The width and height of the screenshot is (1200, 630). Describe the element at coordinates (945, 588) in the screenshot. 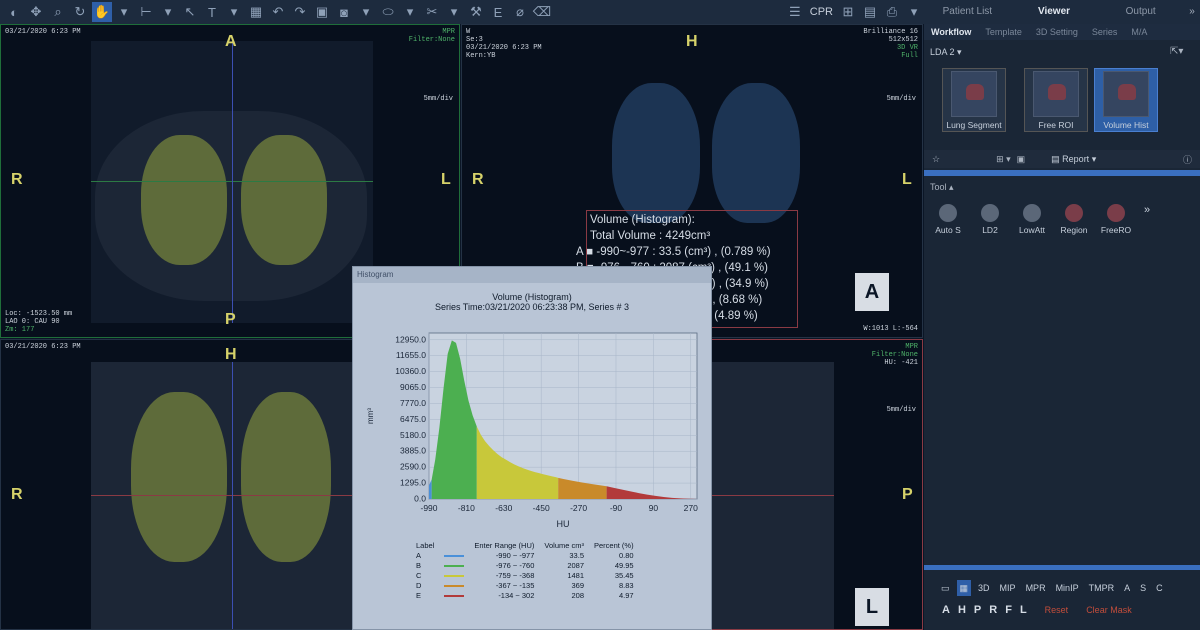

I see `single-layout-icon: ▭` at that location.